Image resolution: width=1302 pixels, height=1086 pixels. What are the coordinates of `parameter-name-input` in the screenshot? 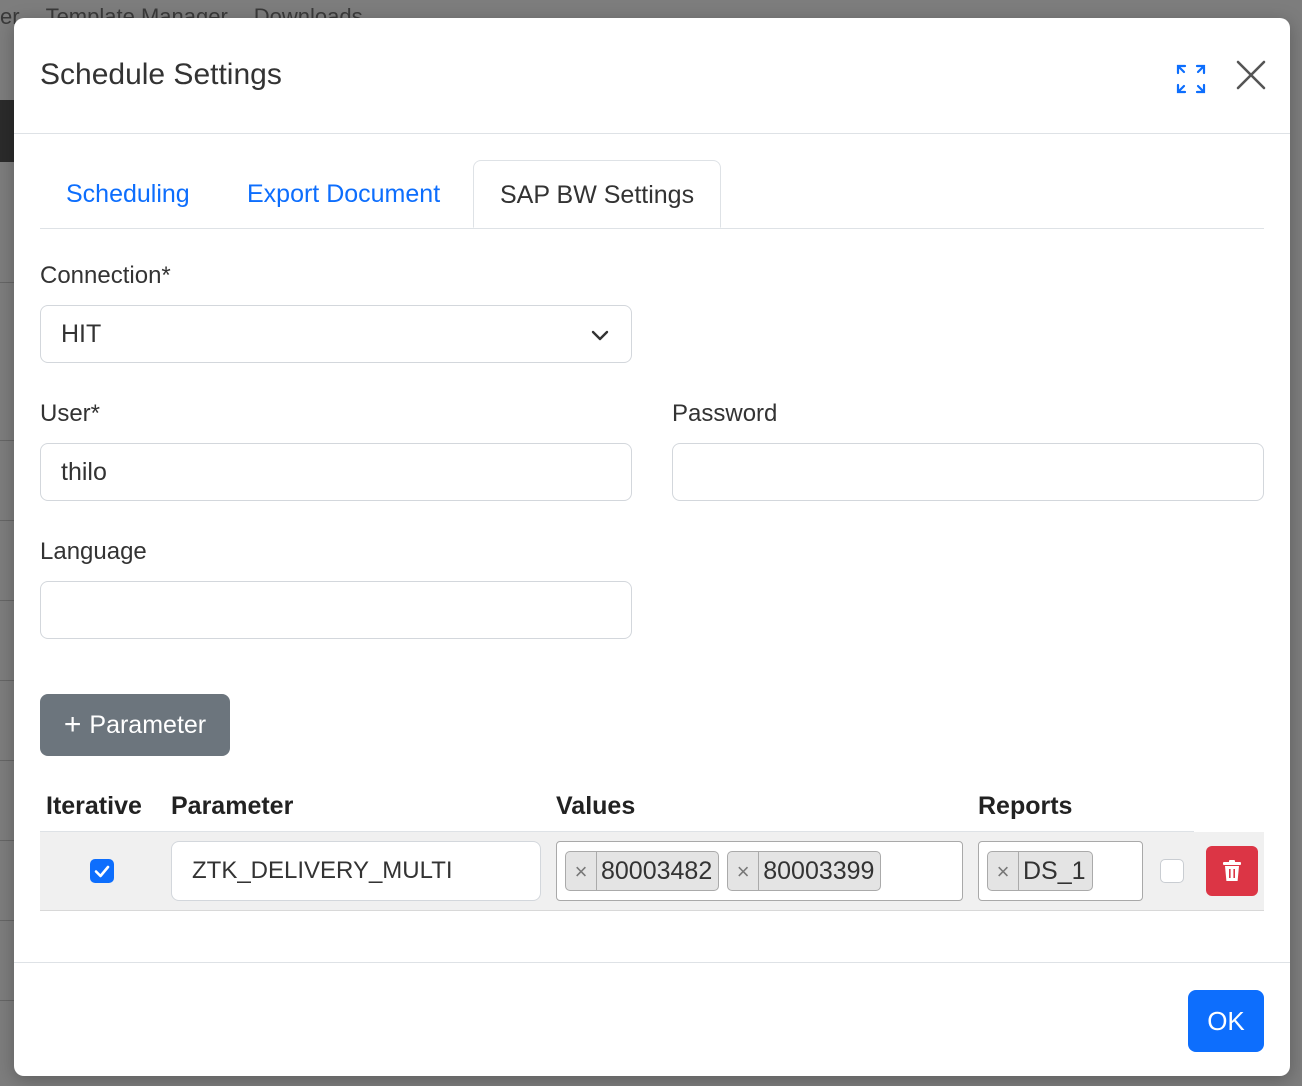 It's located at (356, 871).